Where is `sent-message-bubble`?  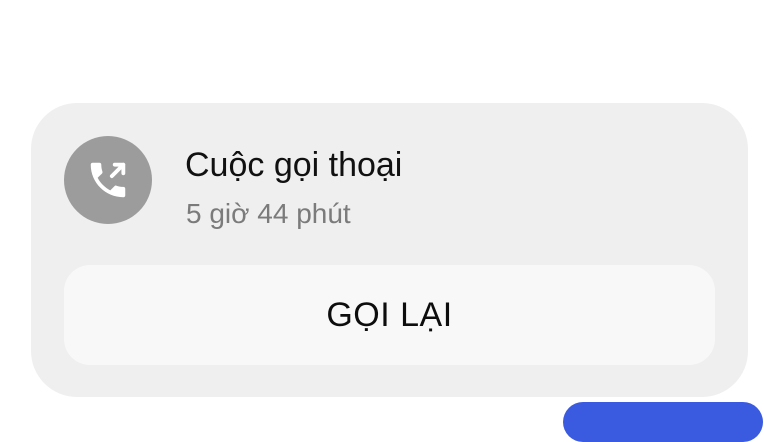
sent-message-bubble is located at coordinates (663, 422).